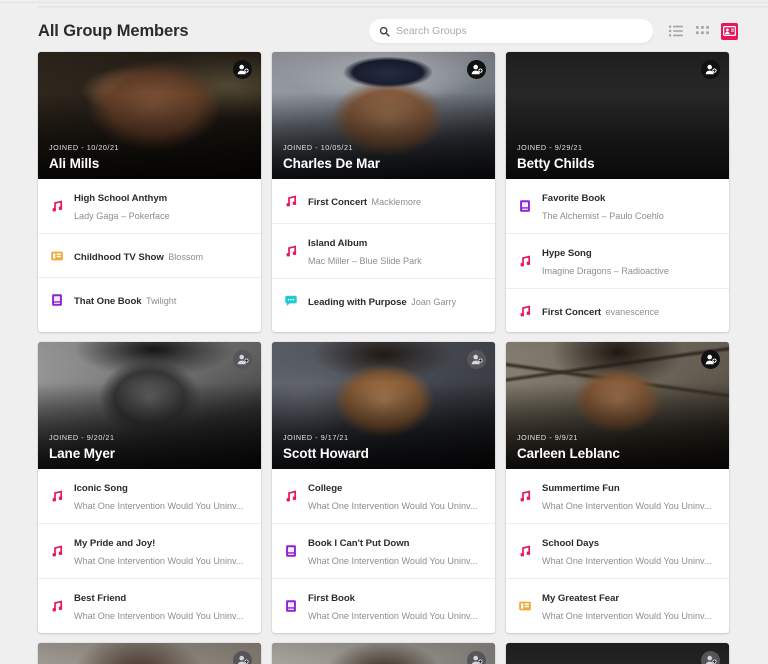  Describe the element at coordinates (519, 31) in the screenshot. I see `search-input` at that location.